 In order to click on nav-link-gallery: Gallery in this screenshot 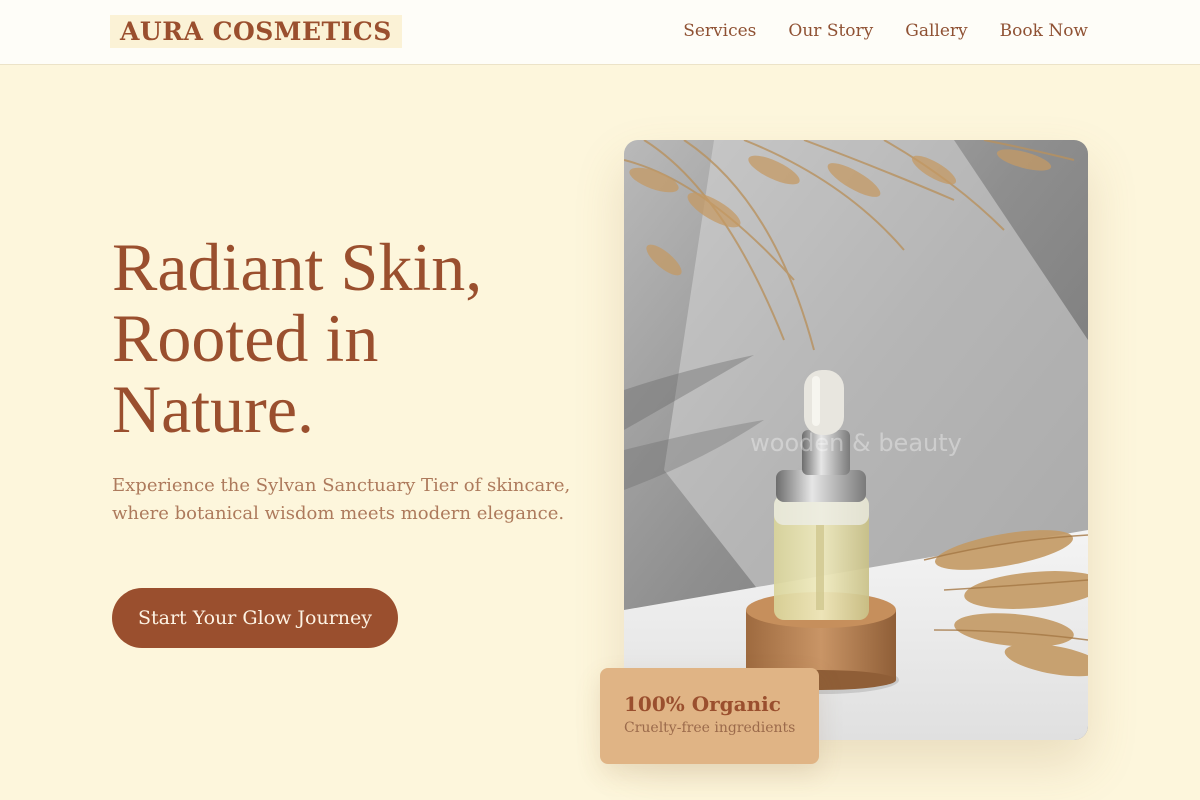, I will do `click(936, 31)`.